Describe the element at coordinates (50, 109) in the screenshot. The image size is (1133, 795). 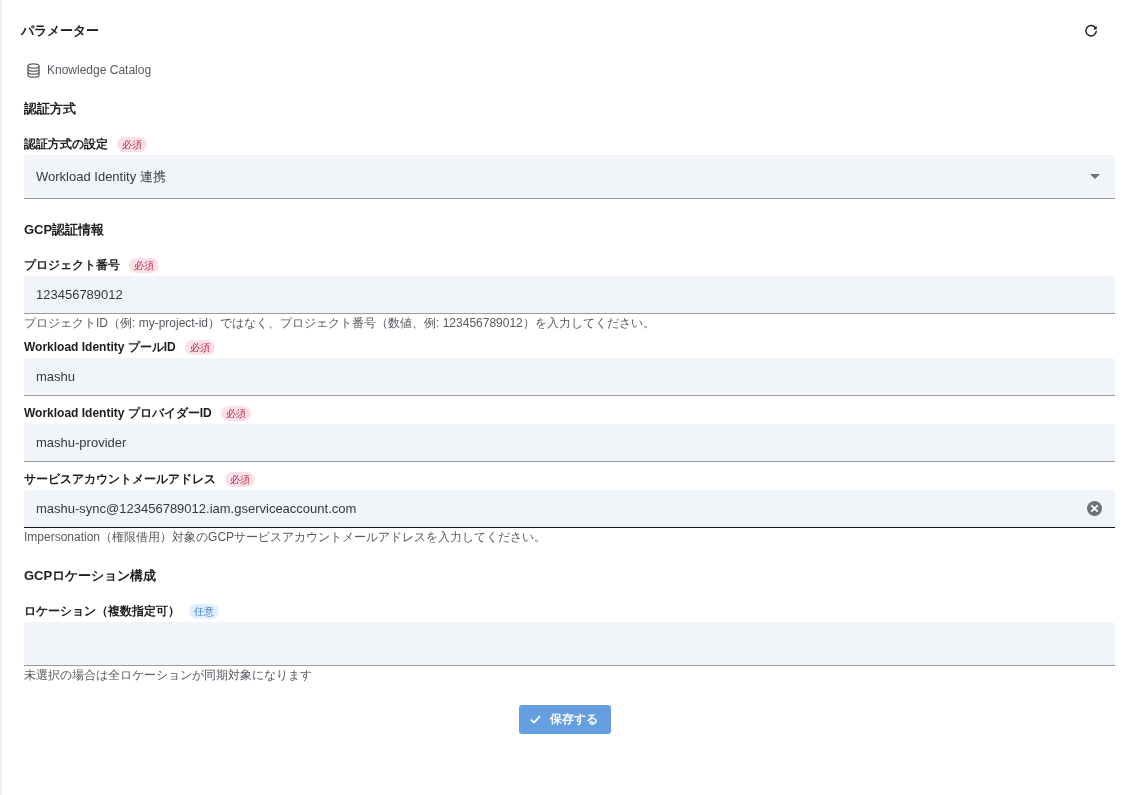
I see `section-heading: 認証方式` at that location.